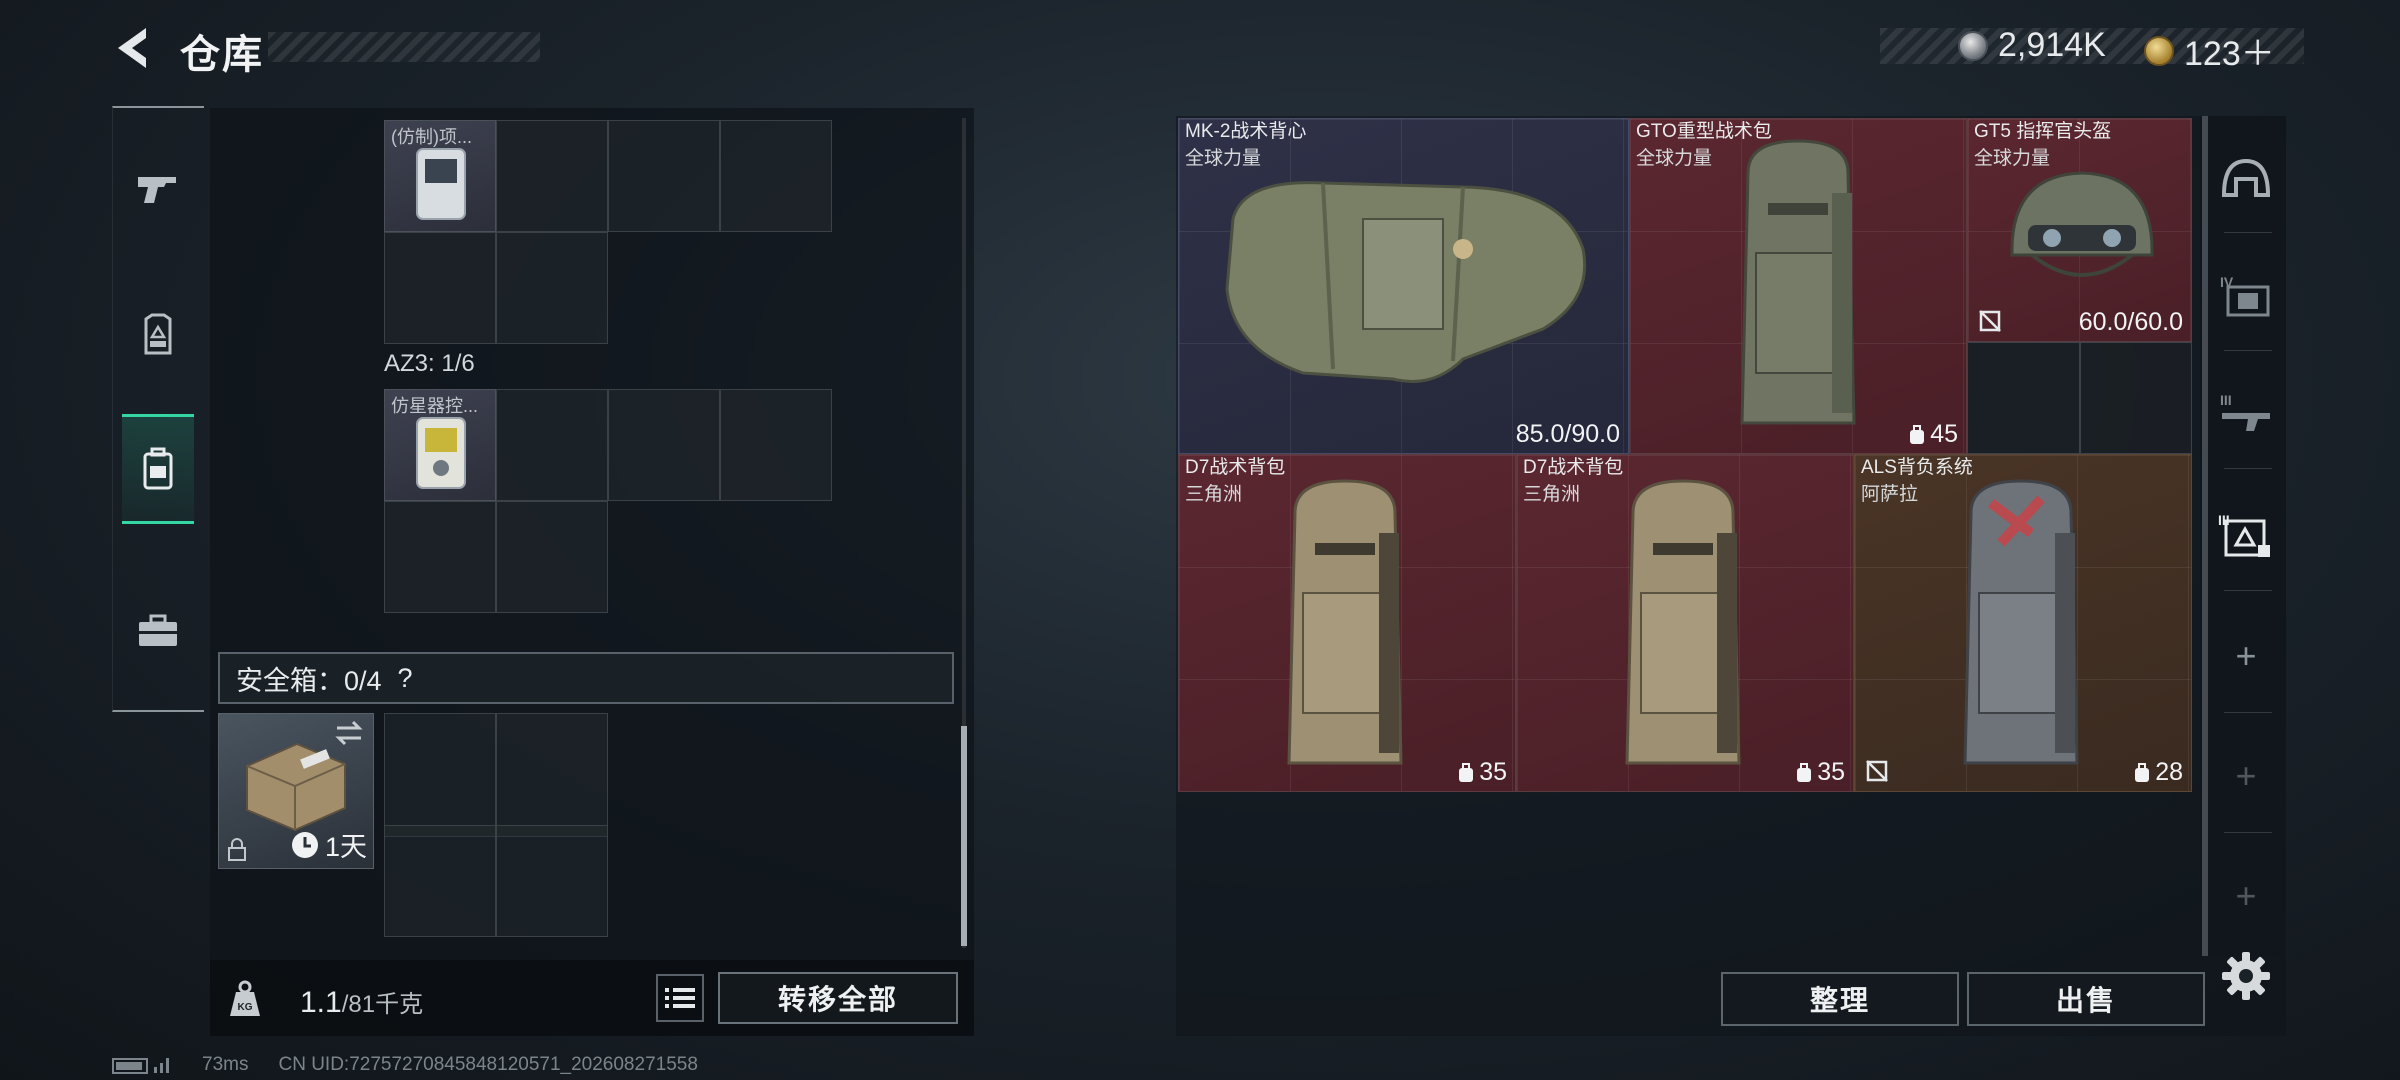 This screenshot has width=2400, height=1080. Describe the element at coordinates (2159, 50) in the screenshot. I see `gold-coin-icon` at that location.